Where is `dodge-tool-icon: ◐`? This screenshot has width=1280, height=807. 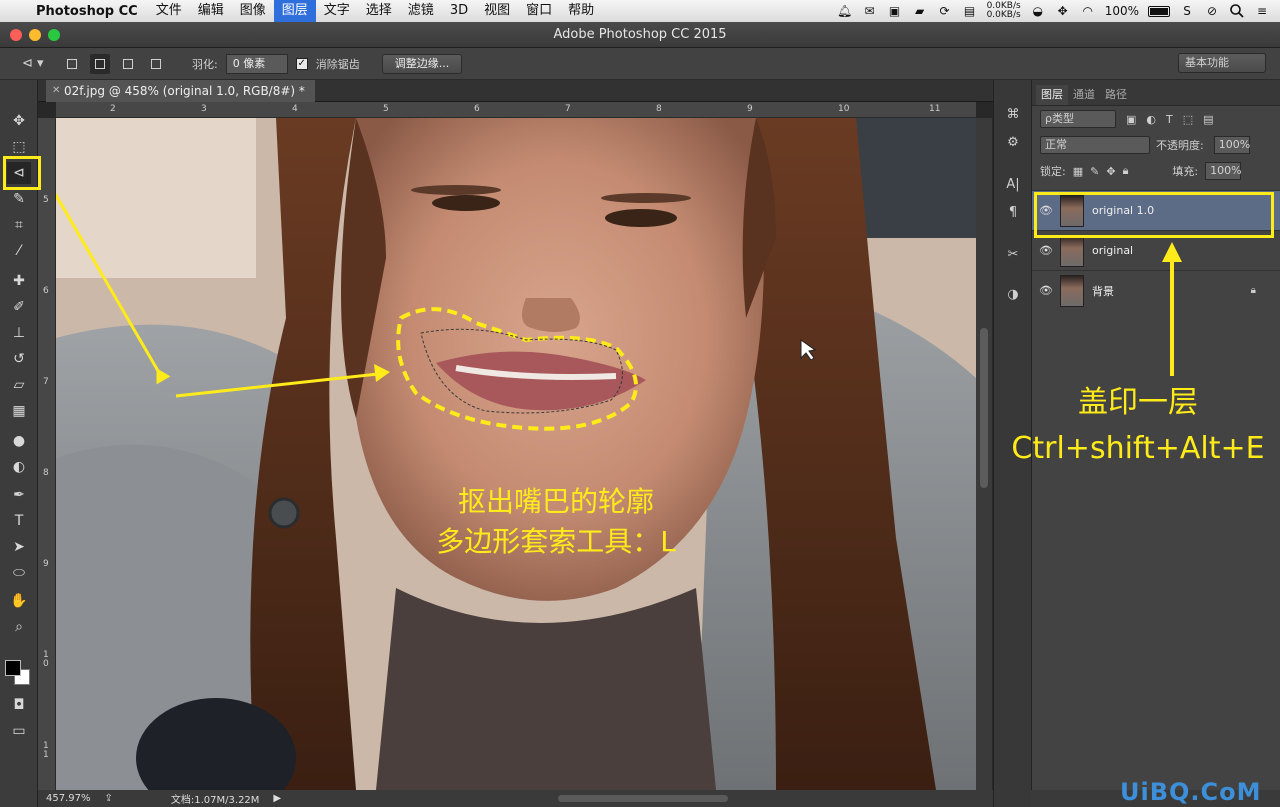
dodge-tool-icon: ◐ is located at coordinates (19, 467).